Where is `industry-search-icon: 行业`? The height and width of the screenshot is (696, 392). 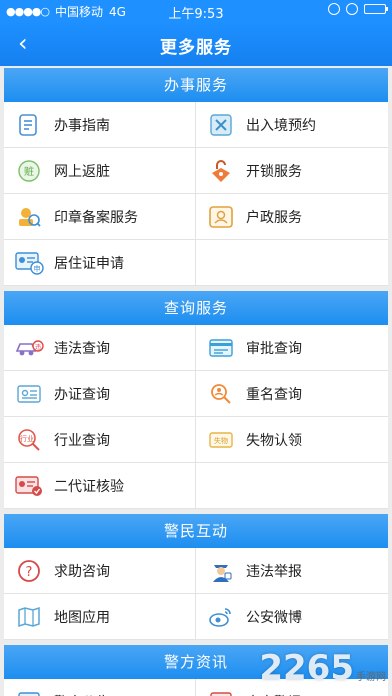 industry-search-icon: 行业 is located at coordinates (29, 440).